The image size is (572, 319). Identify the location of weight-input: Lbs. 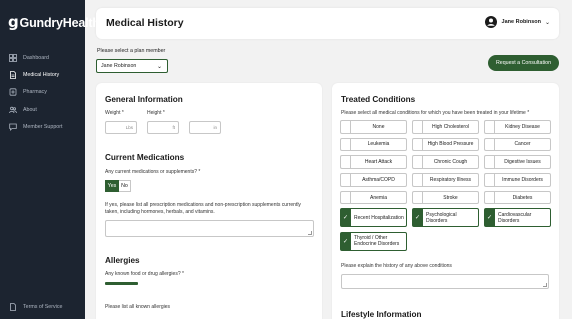
(121, 127).